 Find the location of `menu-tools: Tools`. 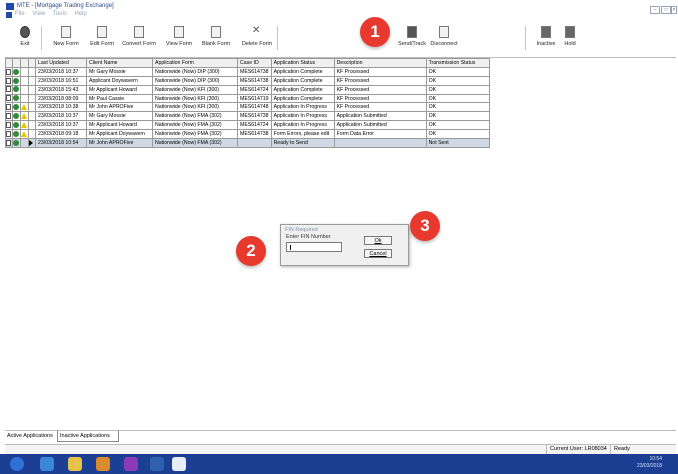

menu-tools: Tools is located at coordinates (60, 14).